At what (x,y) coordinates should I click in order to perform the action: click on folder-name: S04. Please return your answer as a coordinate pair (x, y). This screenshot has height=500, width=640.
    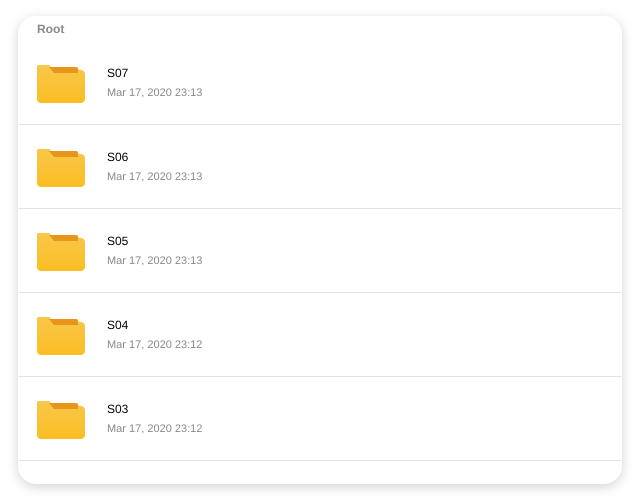
    Looking at the image, I should click on (118, 325).